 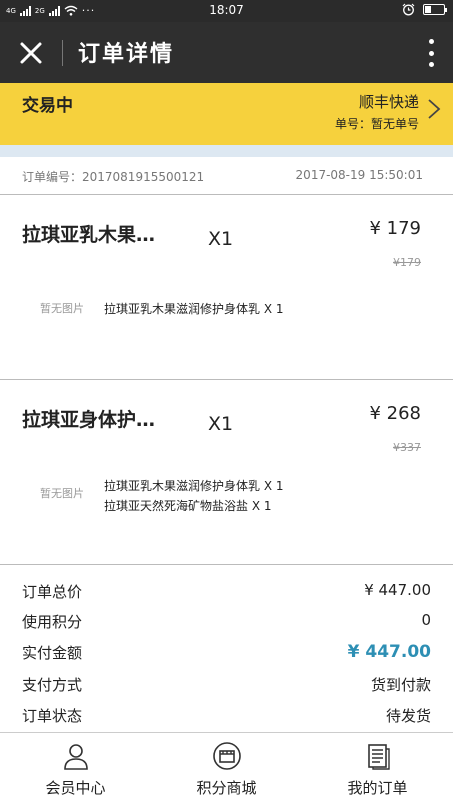 What do you see at coordinates (226, 621) in the screenshot?
I see `summary-row-points: 使用积分 0` at bounding box center [226, 621].